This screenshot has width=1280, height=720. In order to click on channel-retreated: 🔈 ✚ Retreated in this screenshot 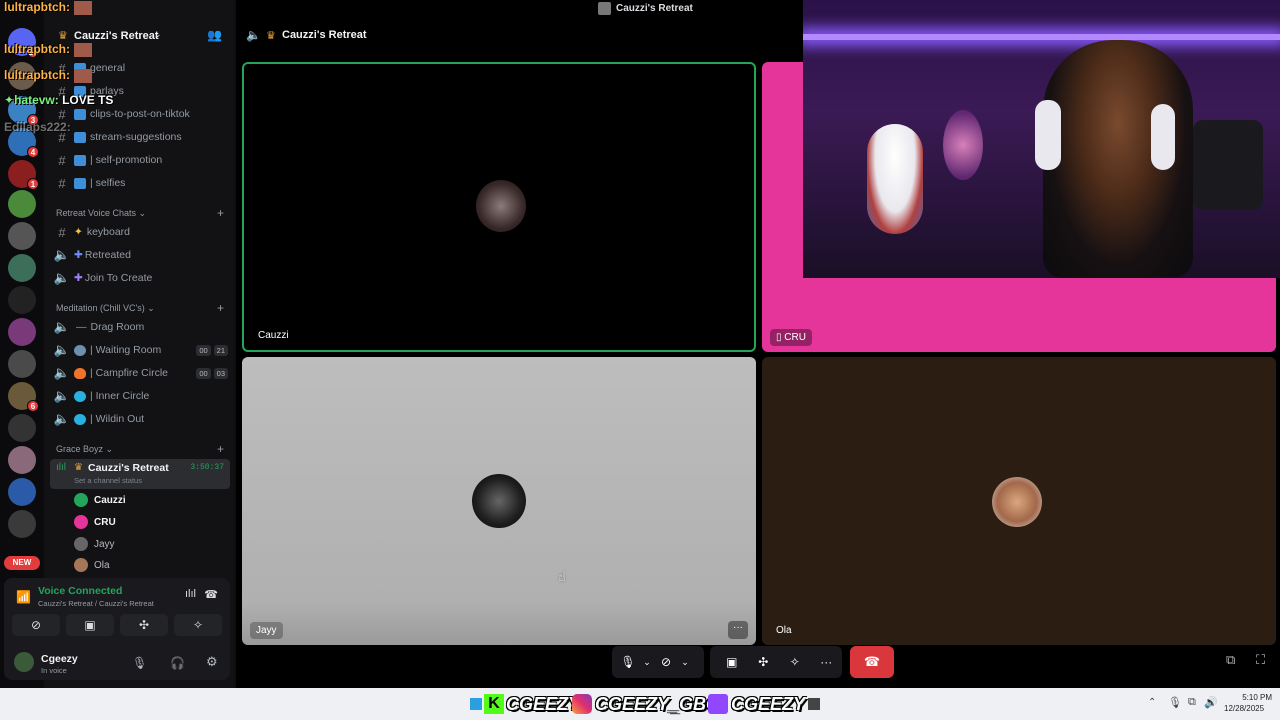, I will do `click(140, 255)`.